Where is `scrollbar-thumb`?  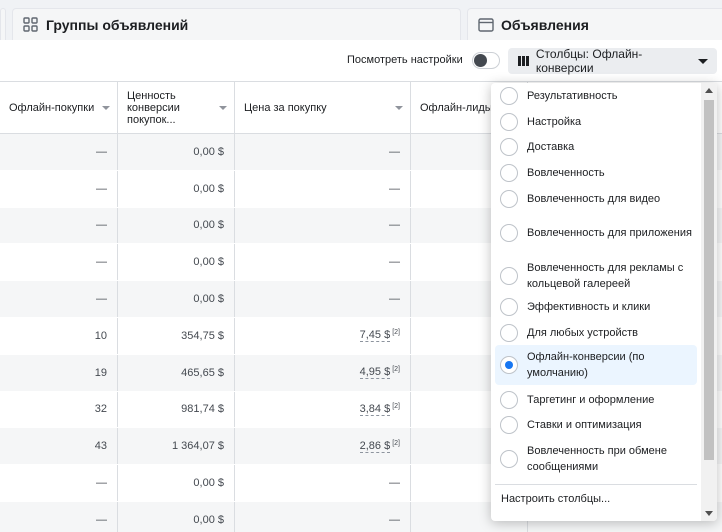
scrollbar-thumb is located at coordinates (709, 280).